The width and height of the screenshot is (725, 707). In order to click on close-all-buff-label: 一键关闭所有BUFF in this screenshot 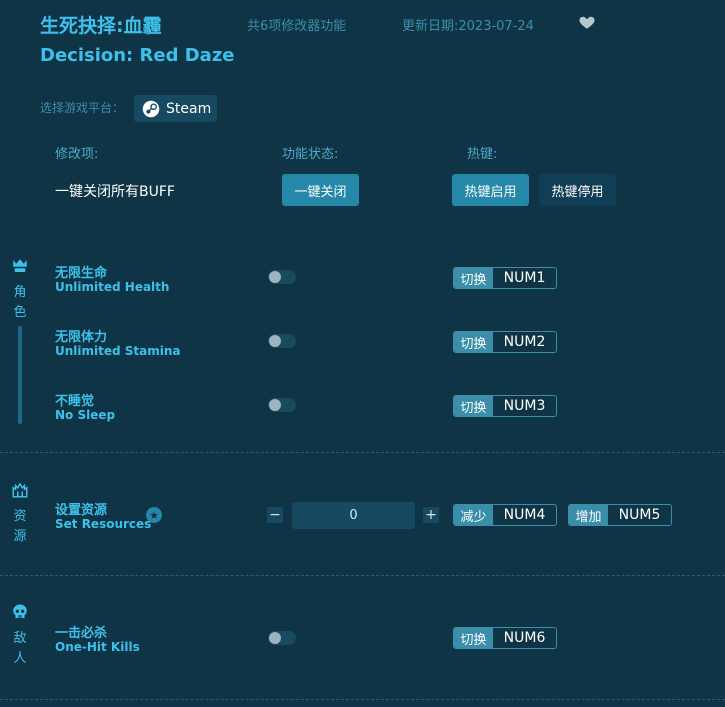, I will do `click(115, 192)`.